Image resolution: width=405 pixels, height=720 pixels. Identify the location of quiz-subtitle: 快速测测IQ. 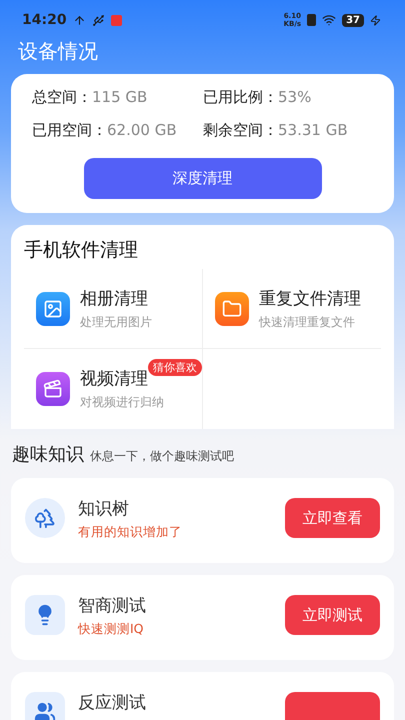
(111, 629).